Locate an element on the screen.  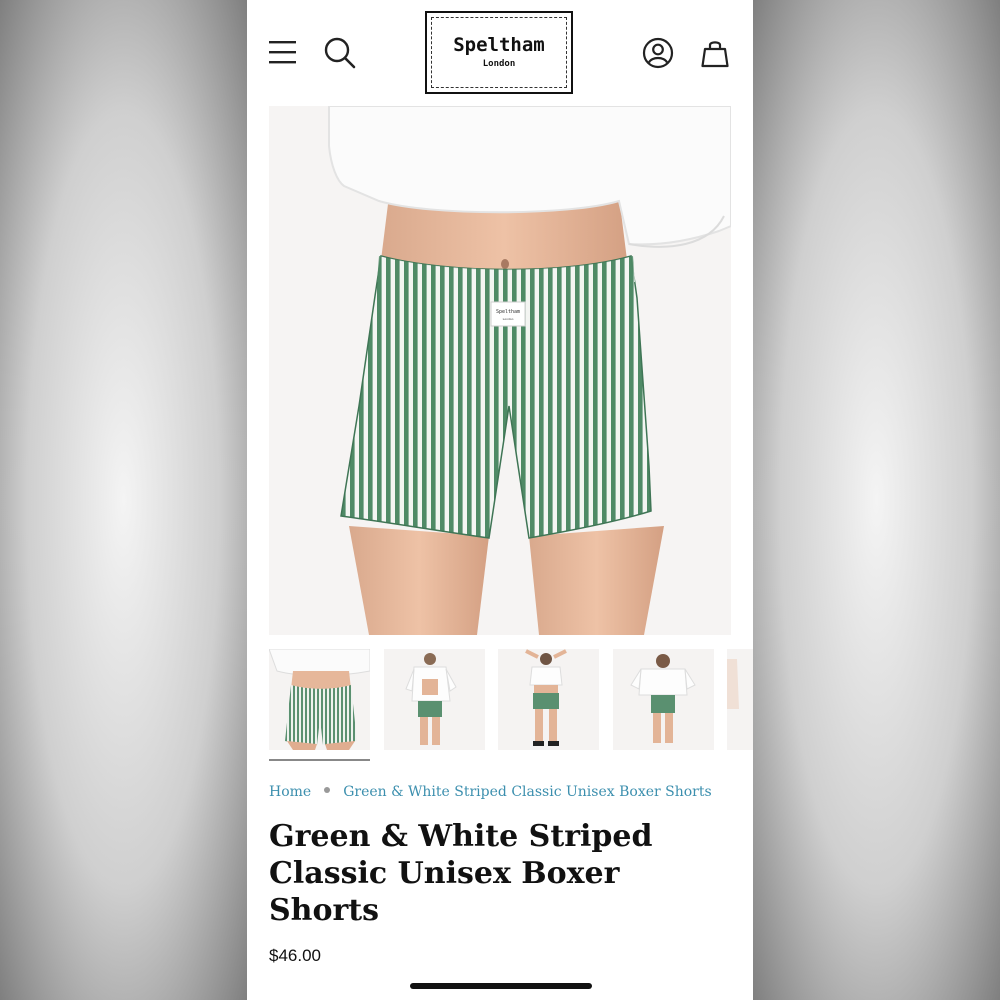
brand-name: Speltham is located at coordinates (499, 45).